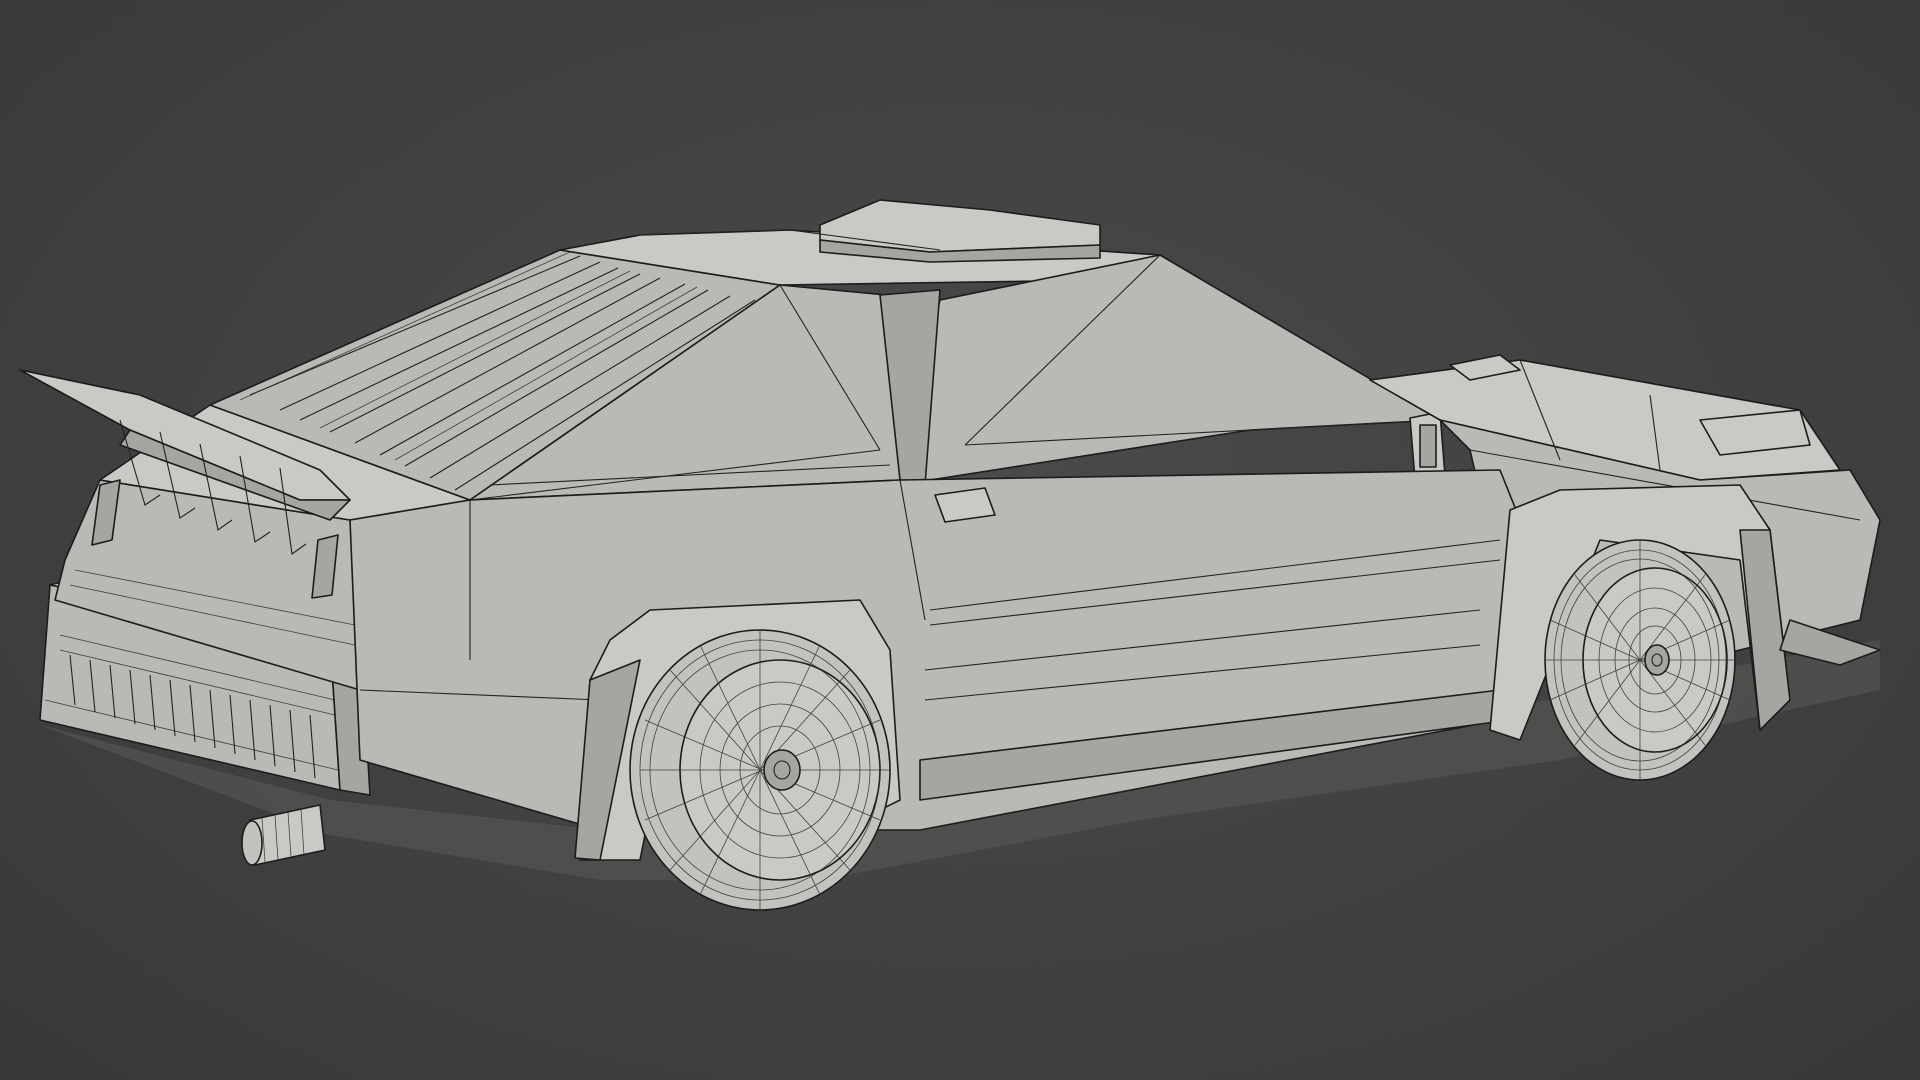 The width and height of the screenshot is (1920, 1080). What do you see at coordinates (965, 505) in the screenshot?
I see `door-handle` at bounding box center [965, 505].